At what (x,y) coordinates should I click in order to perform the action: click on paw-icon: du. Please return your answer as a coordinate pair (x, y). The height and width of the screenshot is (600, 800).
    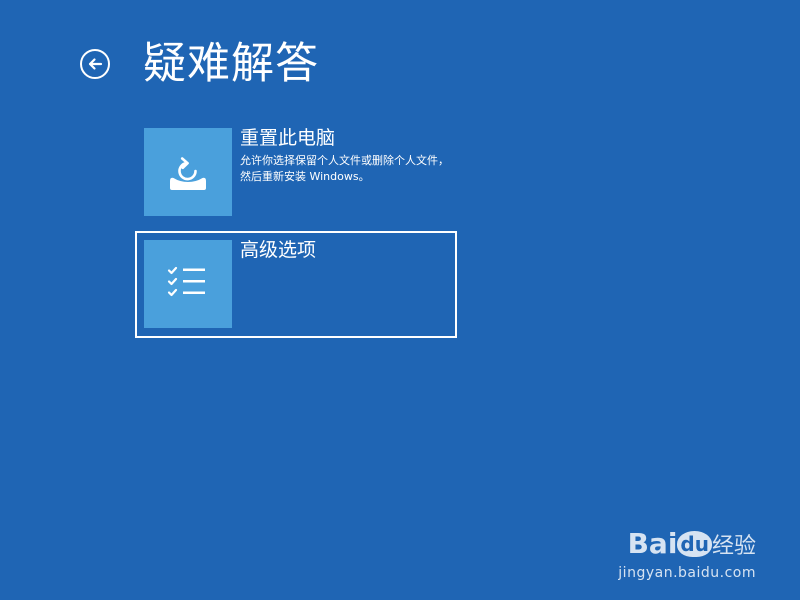
    Looking at the image, I should click on (694, 544).